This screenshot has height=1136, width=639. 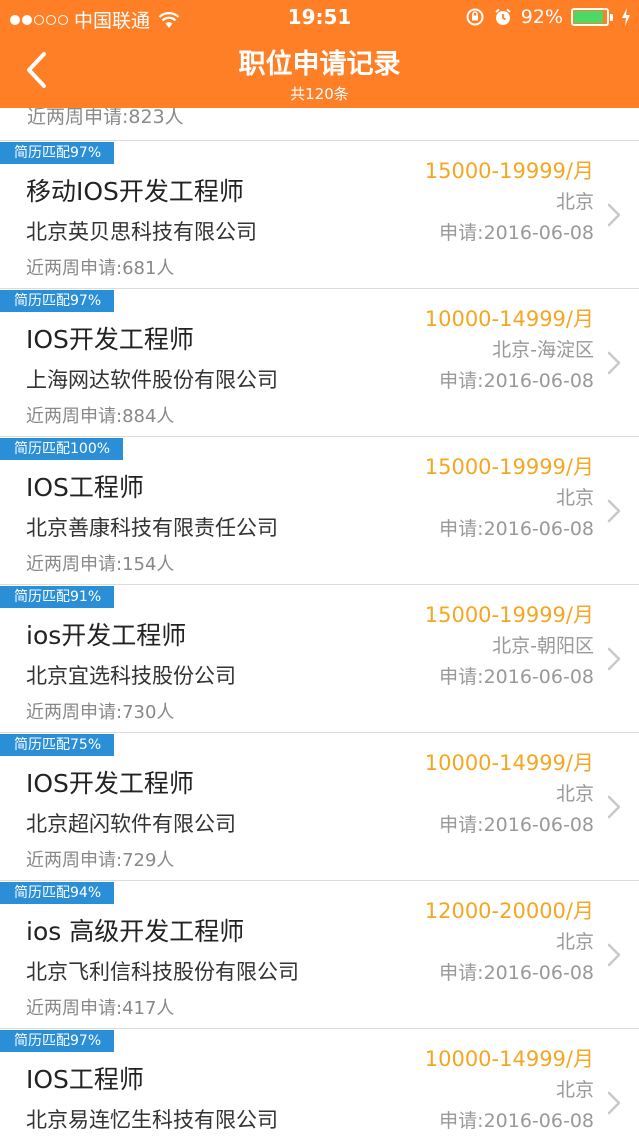 I want to click on applicant-count: 近两周申请:417人, so click(x=100, y=1008).